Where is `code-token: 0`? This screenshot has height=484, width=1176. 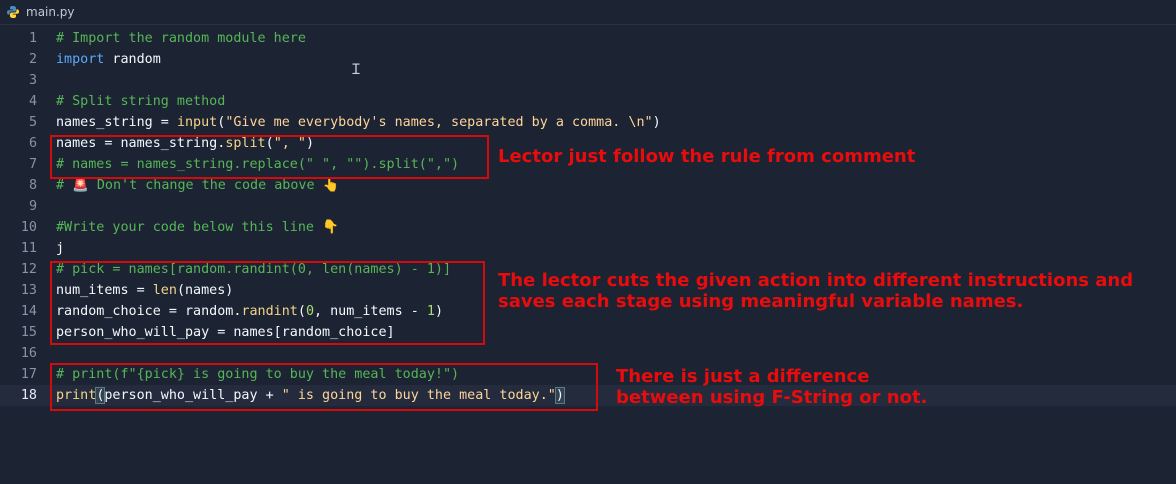
code-token: 0 is located at coordinates (309, 311).